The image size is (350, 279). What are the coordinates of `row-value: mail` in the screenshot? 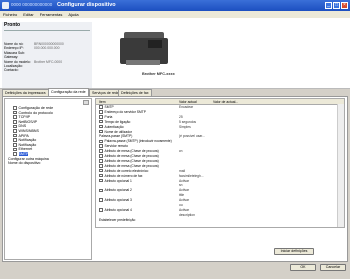 It's located at (182, 170).